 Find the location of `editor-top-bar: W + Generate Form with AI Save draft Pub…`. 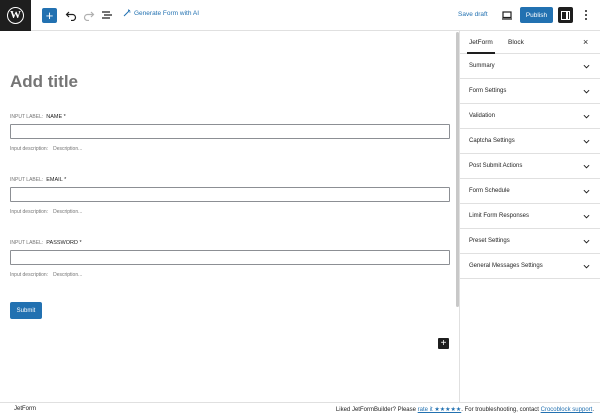

editor-top-bar: W + Generate Form with AI Save draft Pub… is located at coordinates (300, 15).